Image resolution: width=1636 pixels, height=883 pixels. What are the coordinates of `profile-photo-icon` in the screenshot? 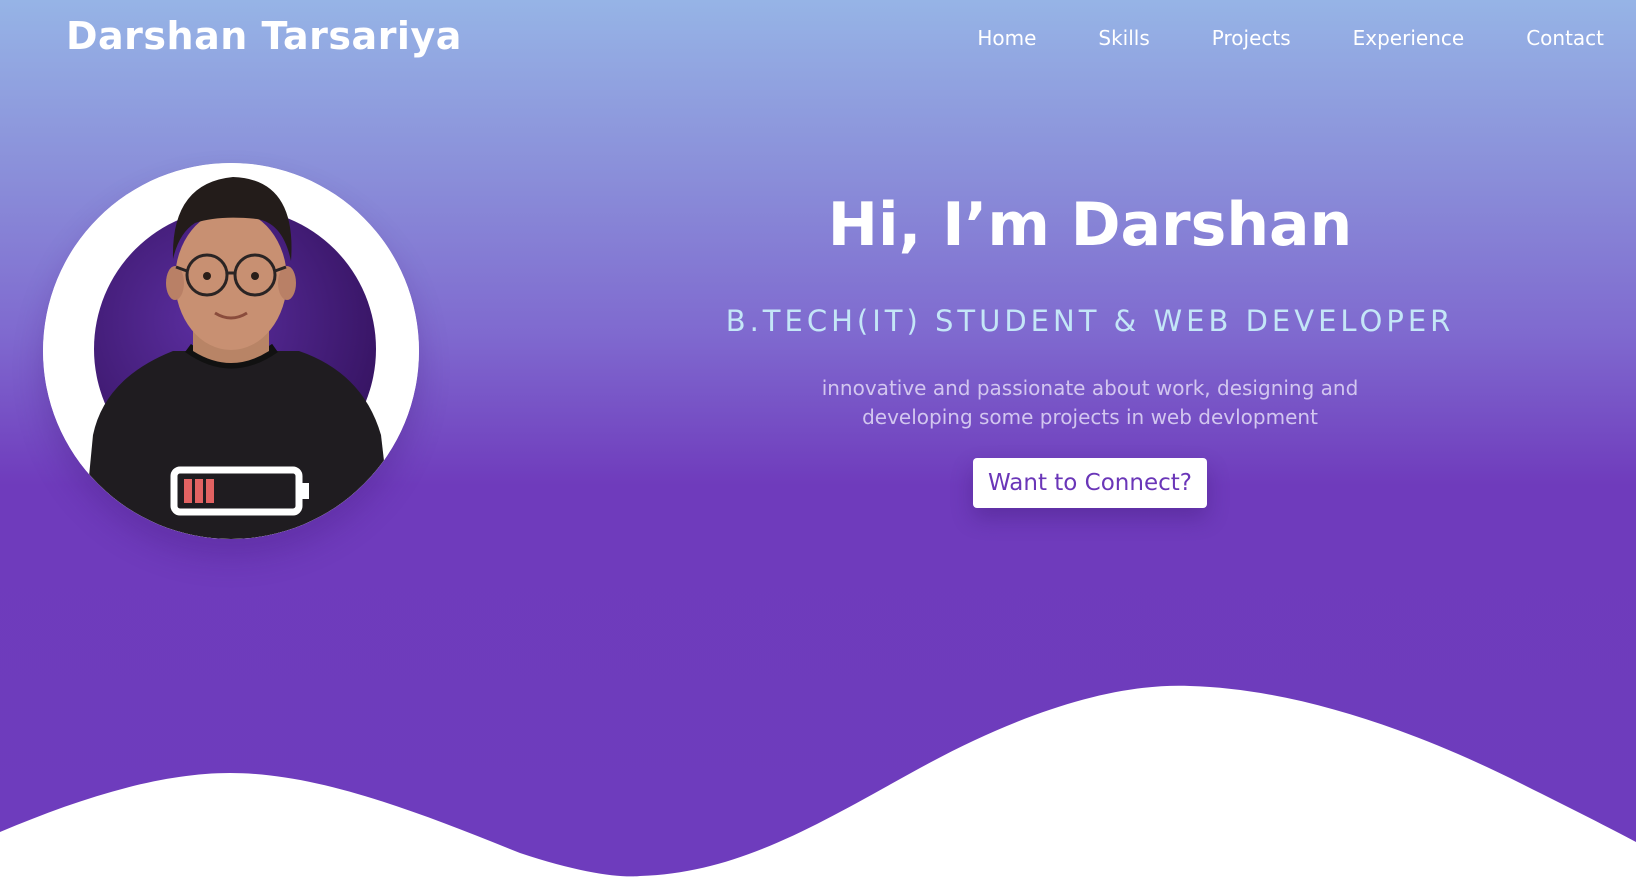 It's located at (231, 351).